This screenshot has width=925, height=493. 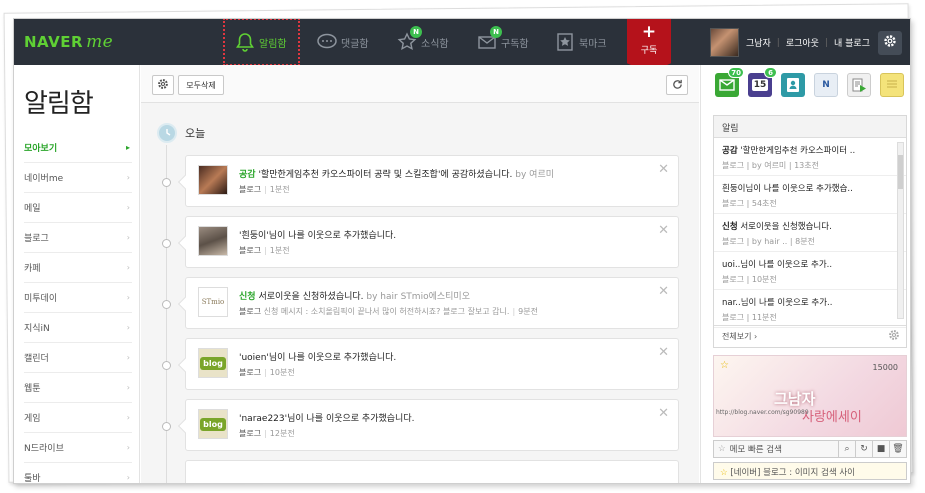 What do you see at coordinates (166, 243) in the screenshot?
I see `timeline-dot` at bounding box center [166, 243].